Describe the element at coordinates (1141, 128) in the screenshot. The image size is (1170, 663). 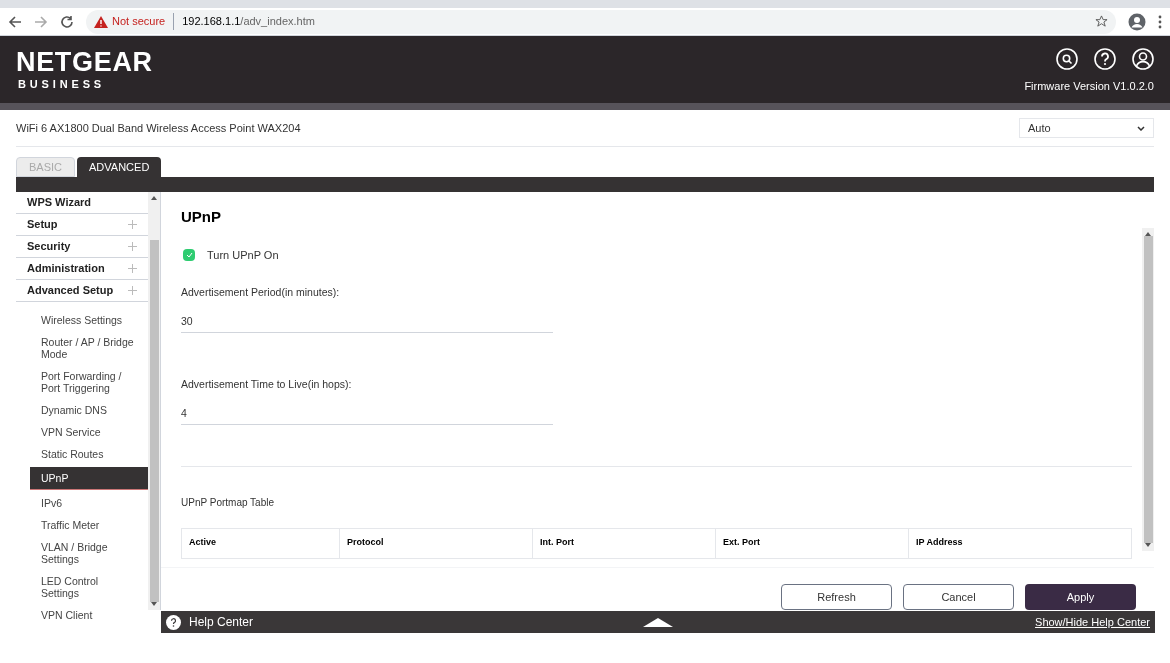
I see `chevron-icon` at that location.